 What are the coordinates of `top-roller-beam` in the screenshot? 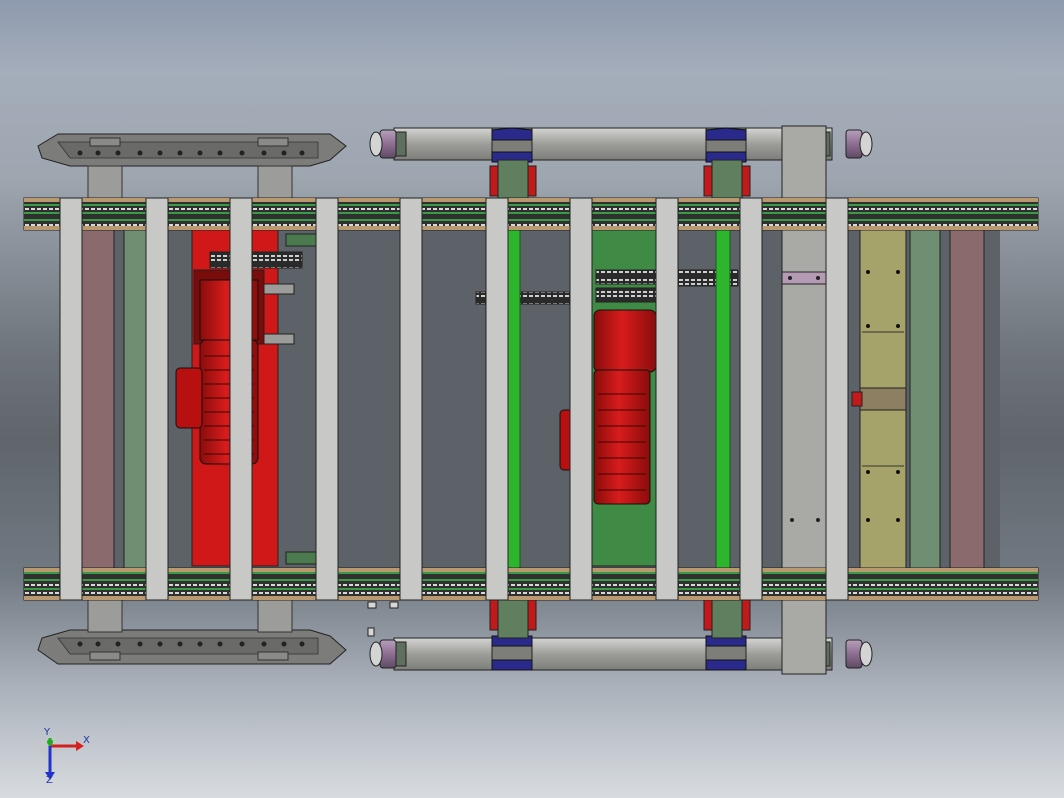 It's located at (621, 164).